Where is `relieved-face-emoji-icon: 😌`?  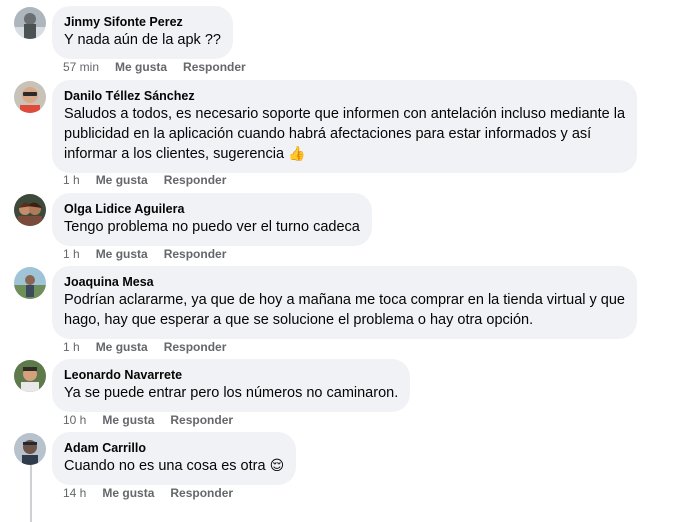 relieved-face-emoji-icon: 😌 is located at coordinates (277, 466).